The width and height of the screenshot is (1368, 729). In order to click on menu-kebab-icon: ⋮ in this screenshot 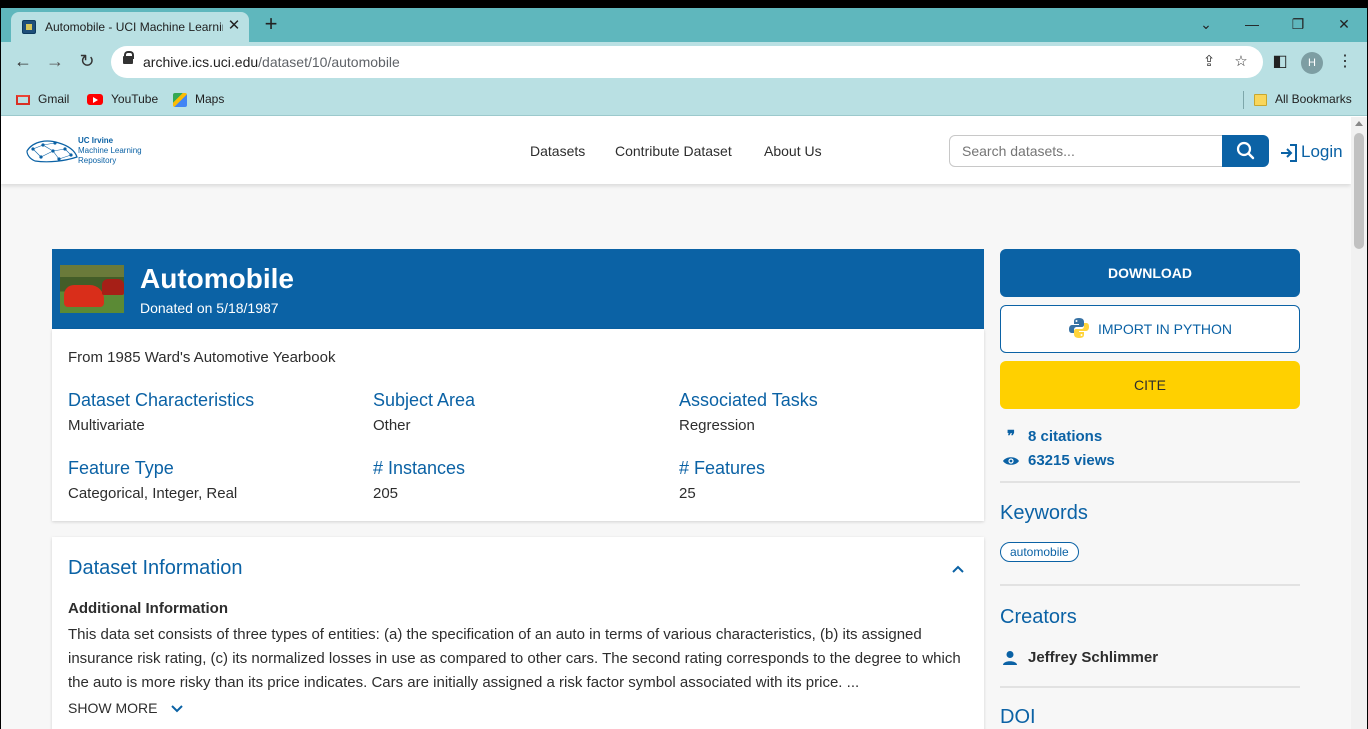, I will do `click(1345, 62)`.